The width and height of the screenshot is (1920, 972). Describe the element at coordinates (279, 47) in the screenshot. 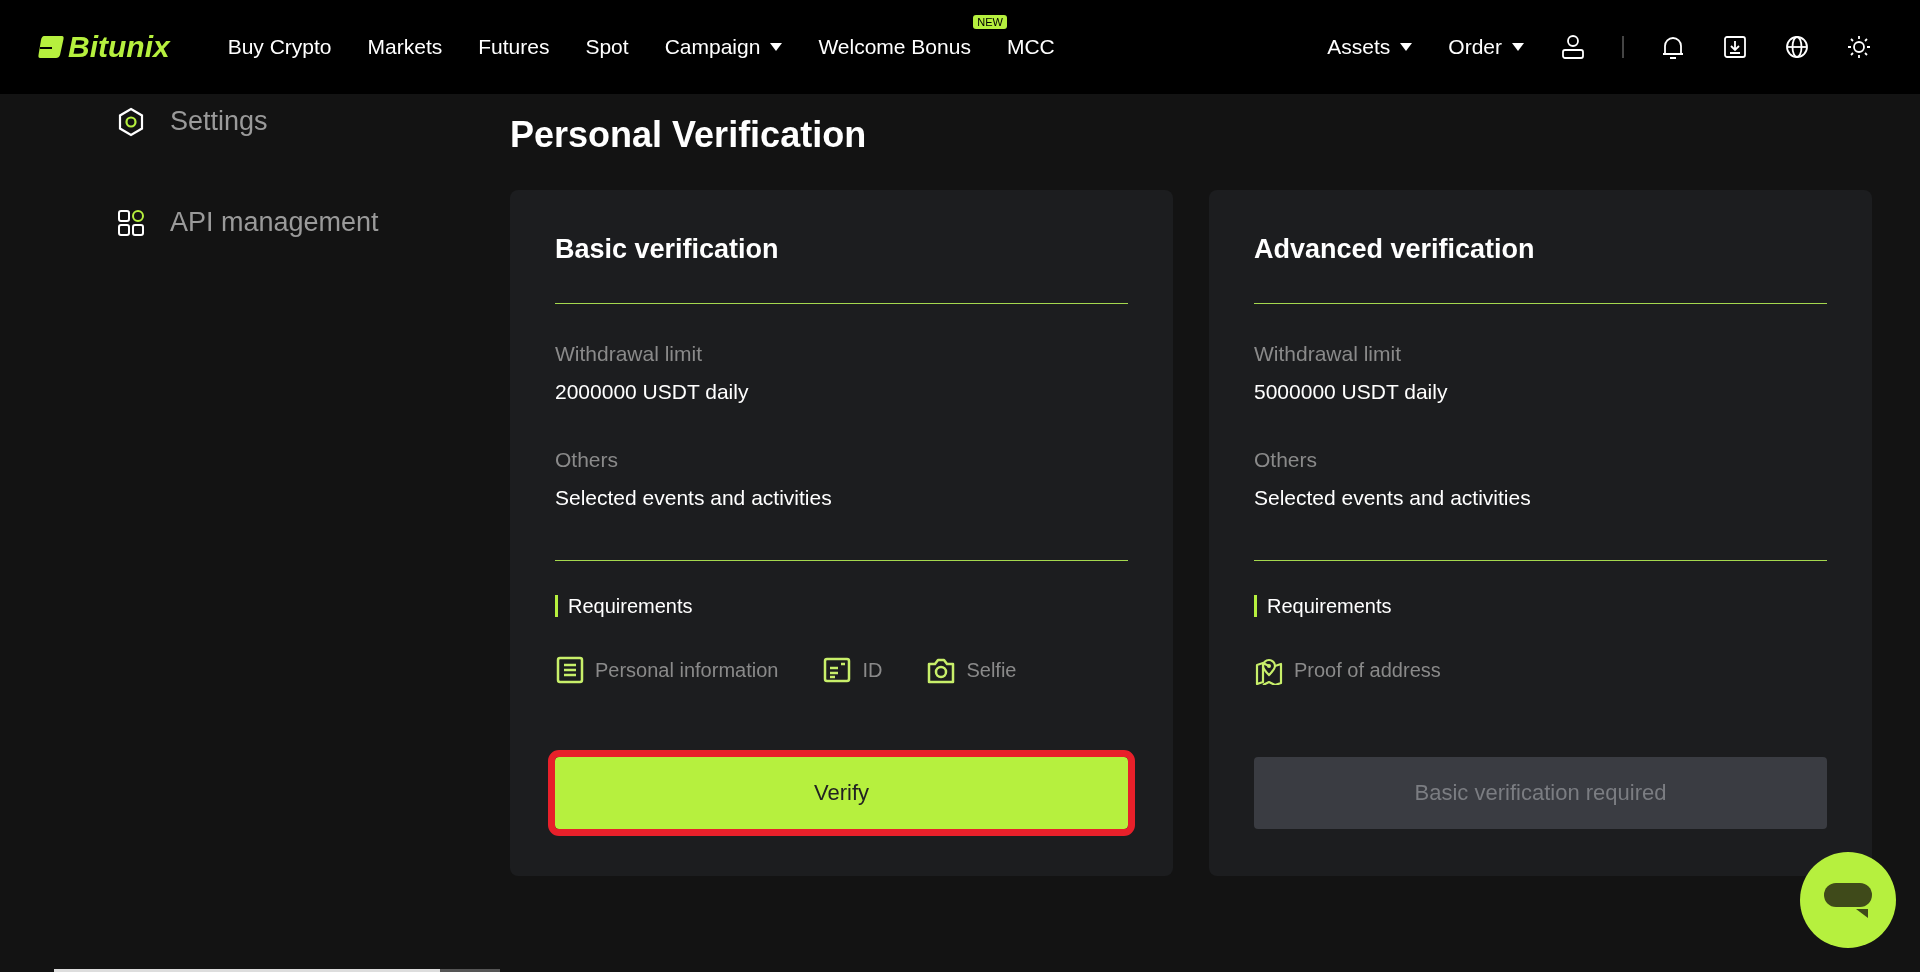

I see `nav-link: Buy Crypto` at that location.